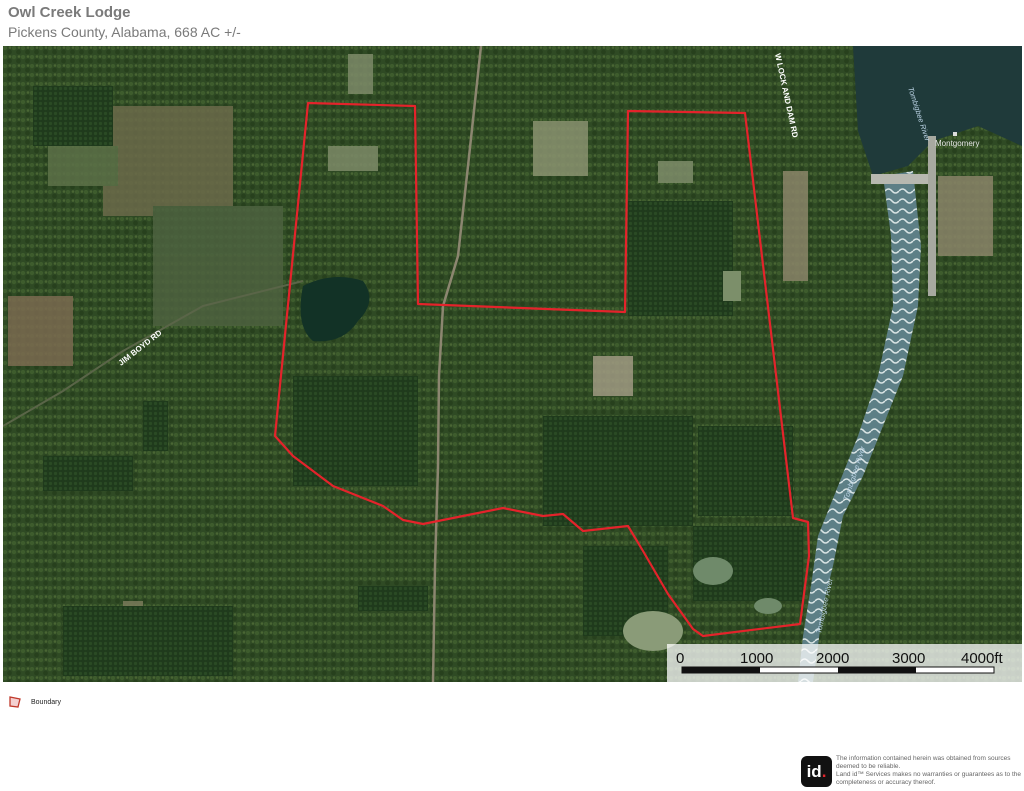 The image size is (1024, 791). What do you see at coordinates (756, 658) in the screenshot?
I see `scale-tick-1000: 1000` at bounding box center [756, 658].